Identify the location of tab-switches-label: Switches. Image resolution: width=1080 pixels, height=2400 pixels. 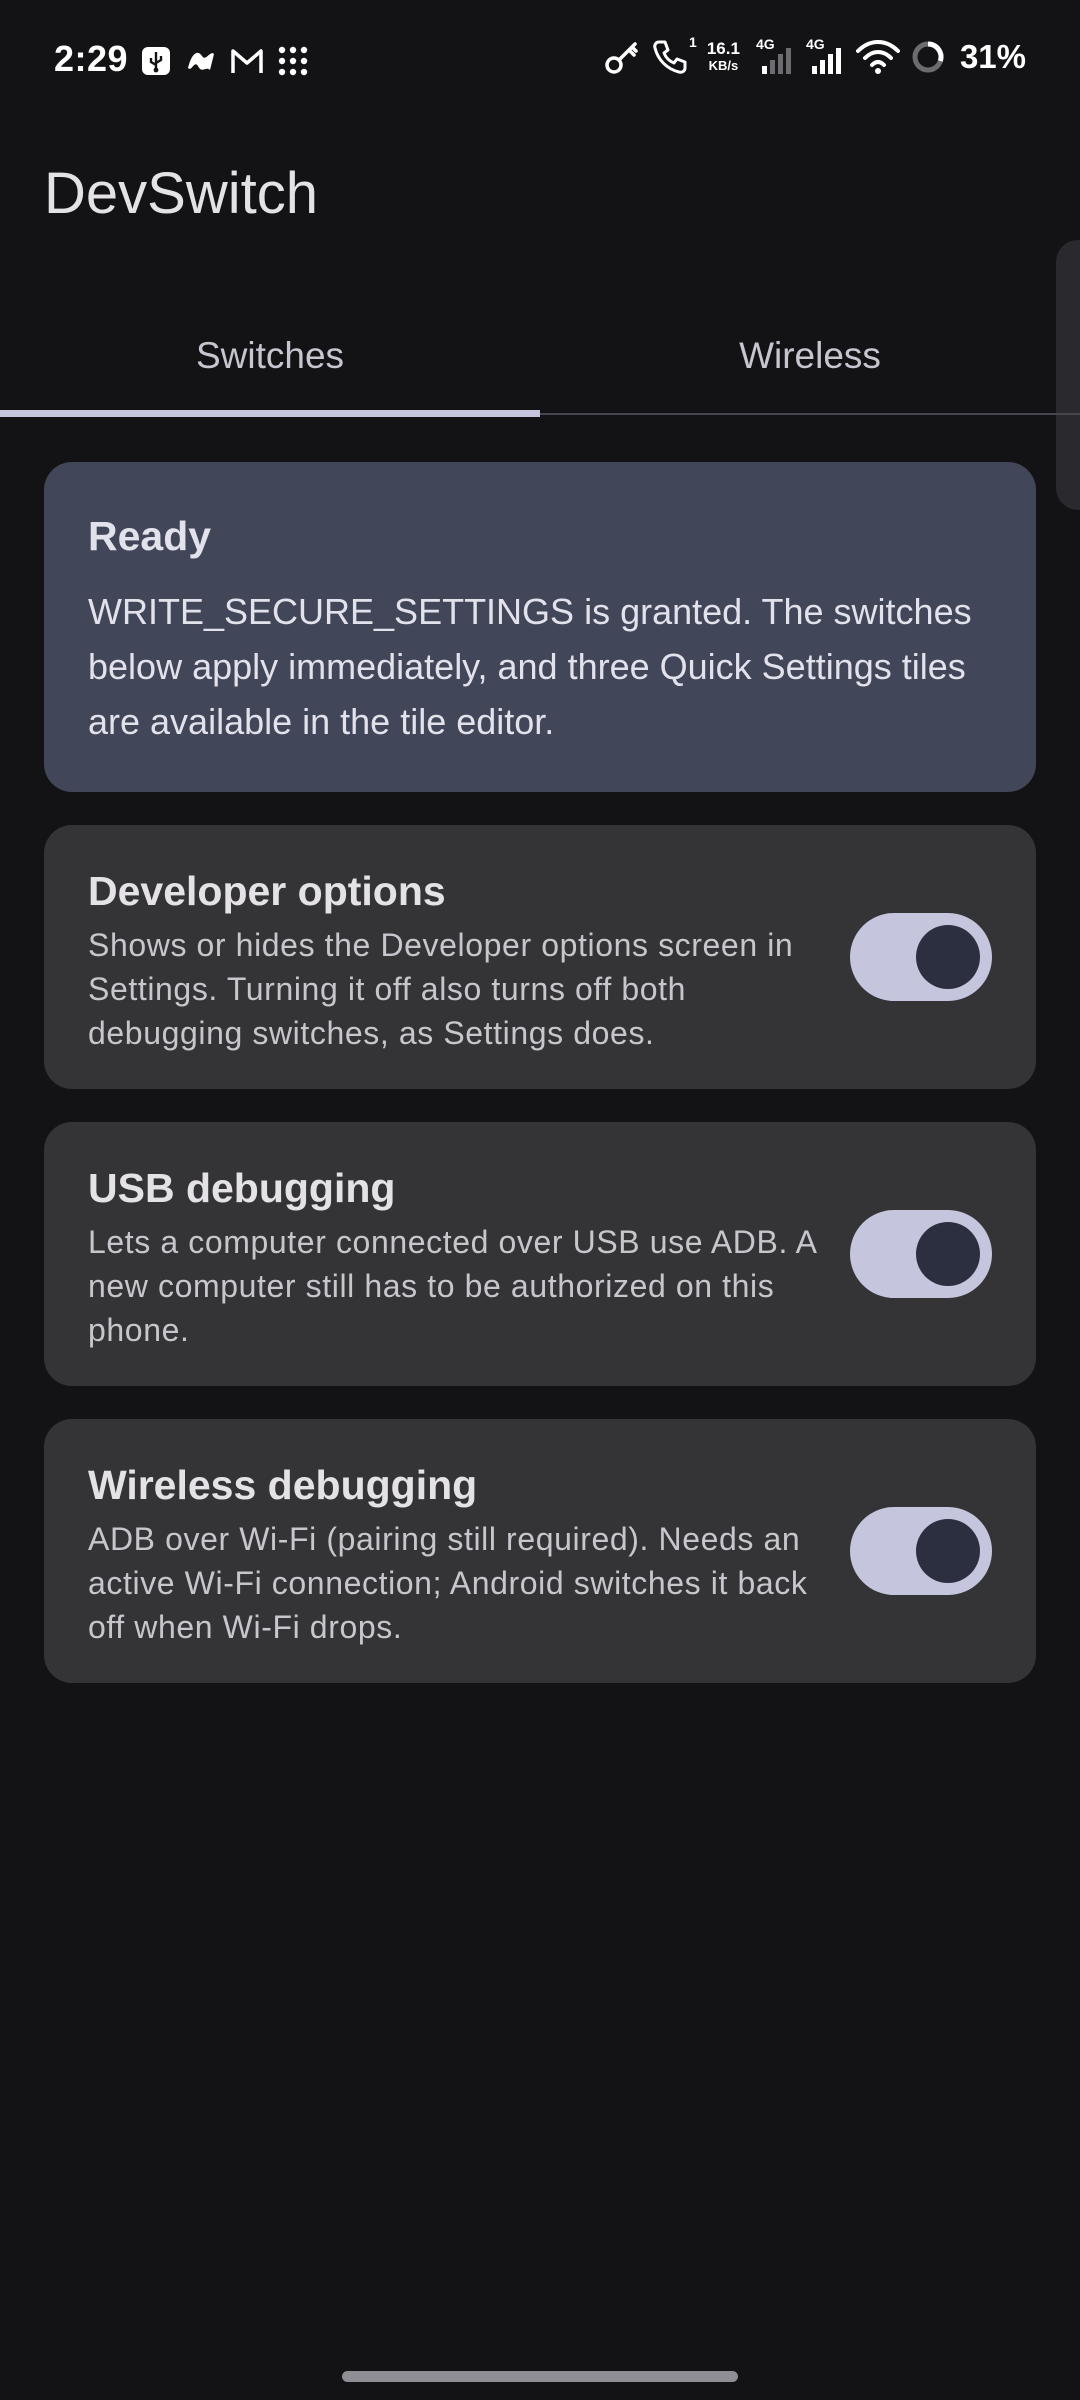
(270, 355).